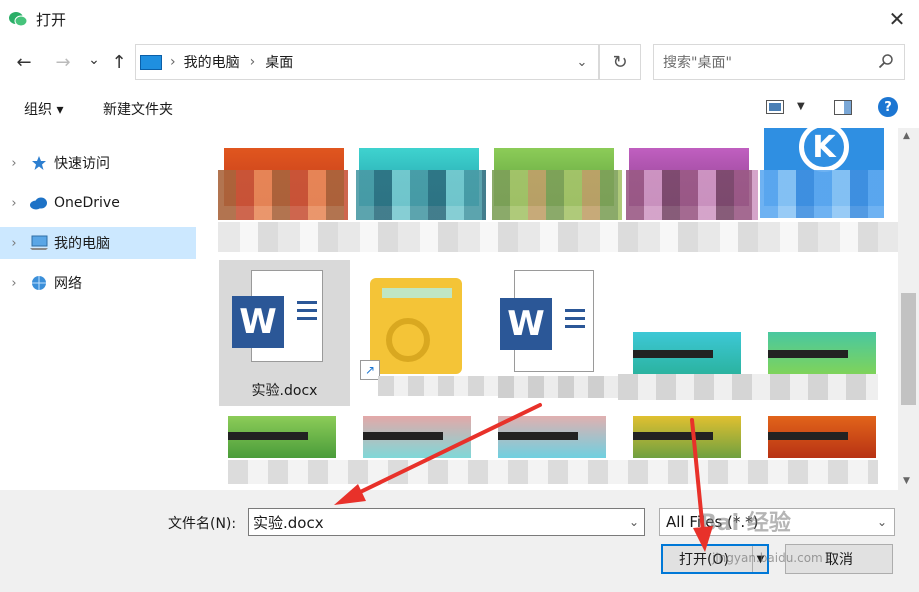  Describe the element at coordinates (202, 524) in the screenshot. I see `filename-label: 文件名(N):` at that location.